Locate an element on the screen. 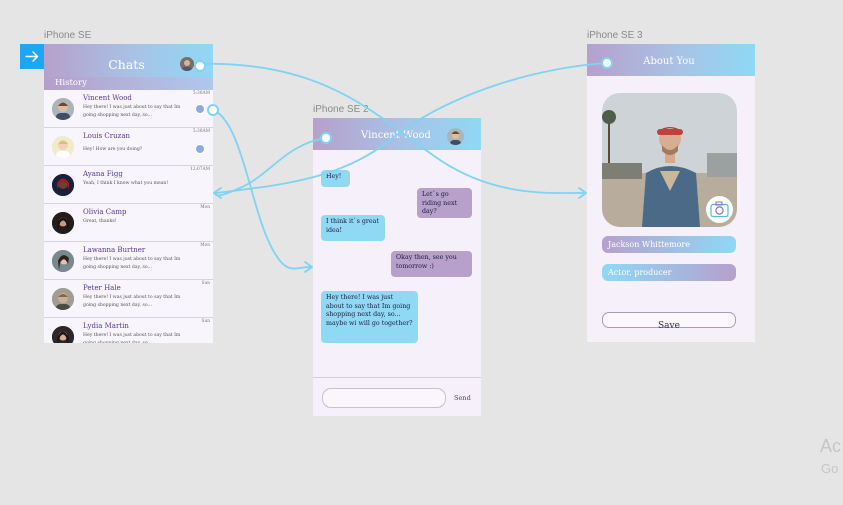 The width and height of the screenshot is (843, 505). watermark-line2: Go is located at coordinates (830, 468).